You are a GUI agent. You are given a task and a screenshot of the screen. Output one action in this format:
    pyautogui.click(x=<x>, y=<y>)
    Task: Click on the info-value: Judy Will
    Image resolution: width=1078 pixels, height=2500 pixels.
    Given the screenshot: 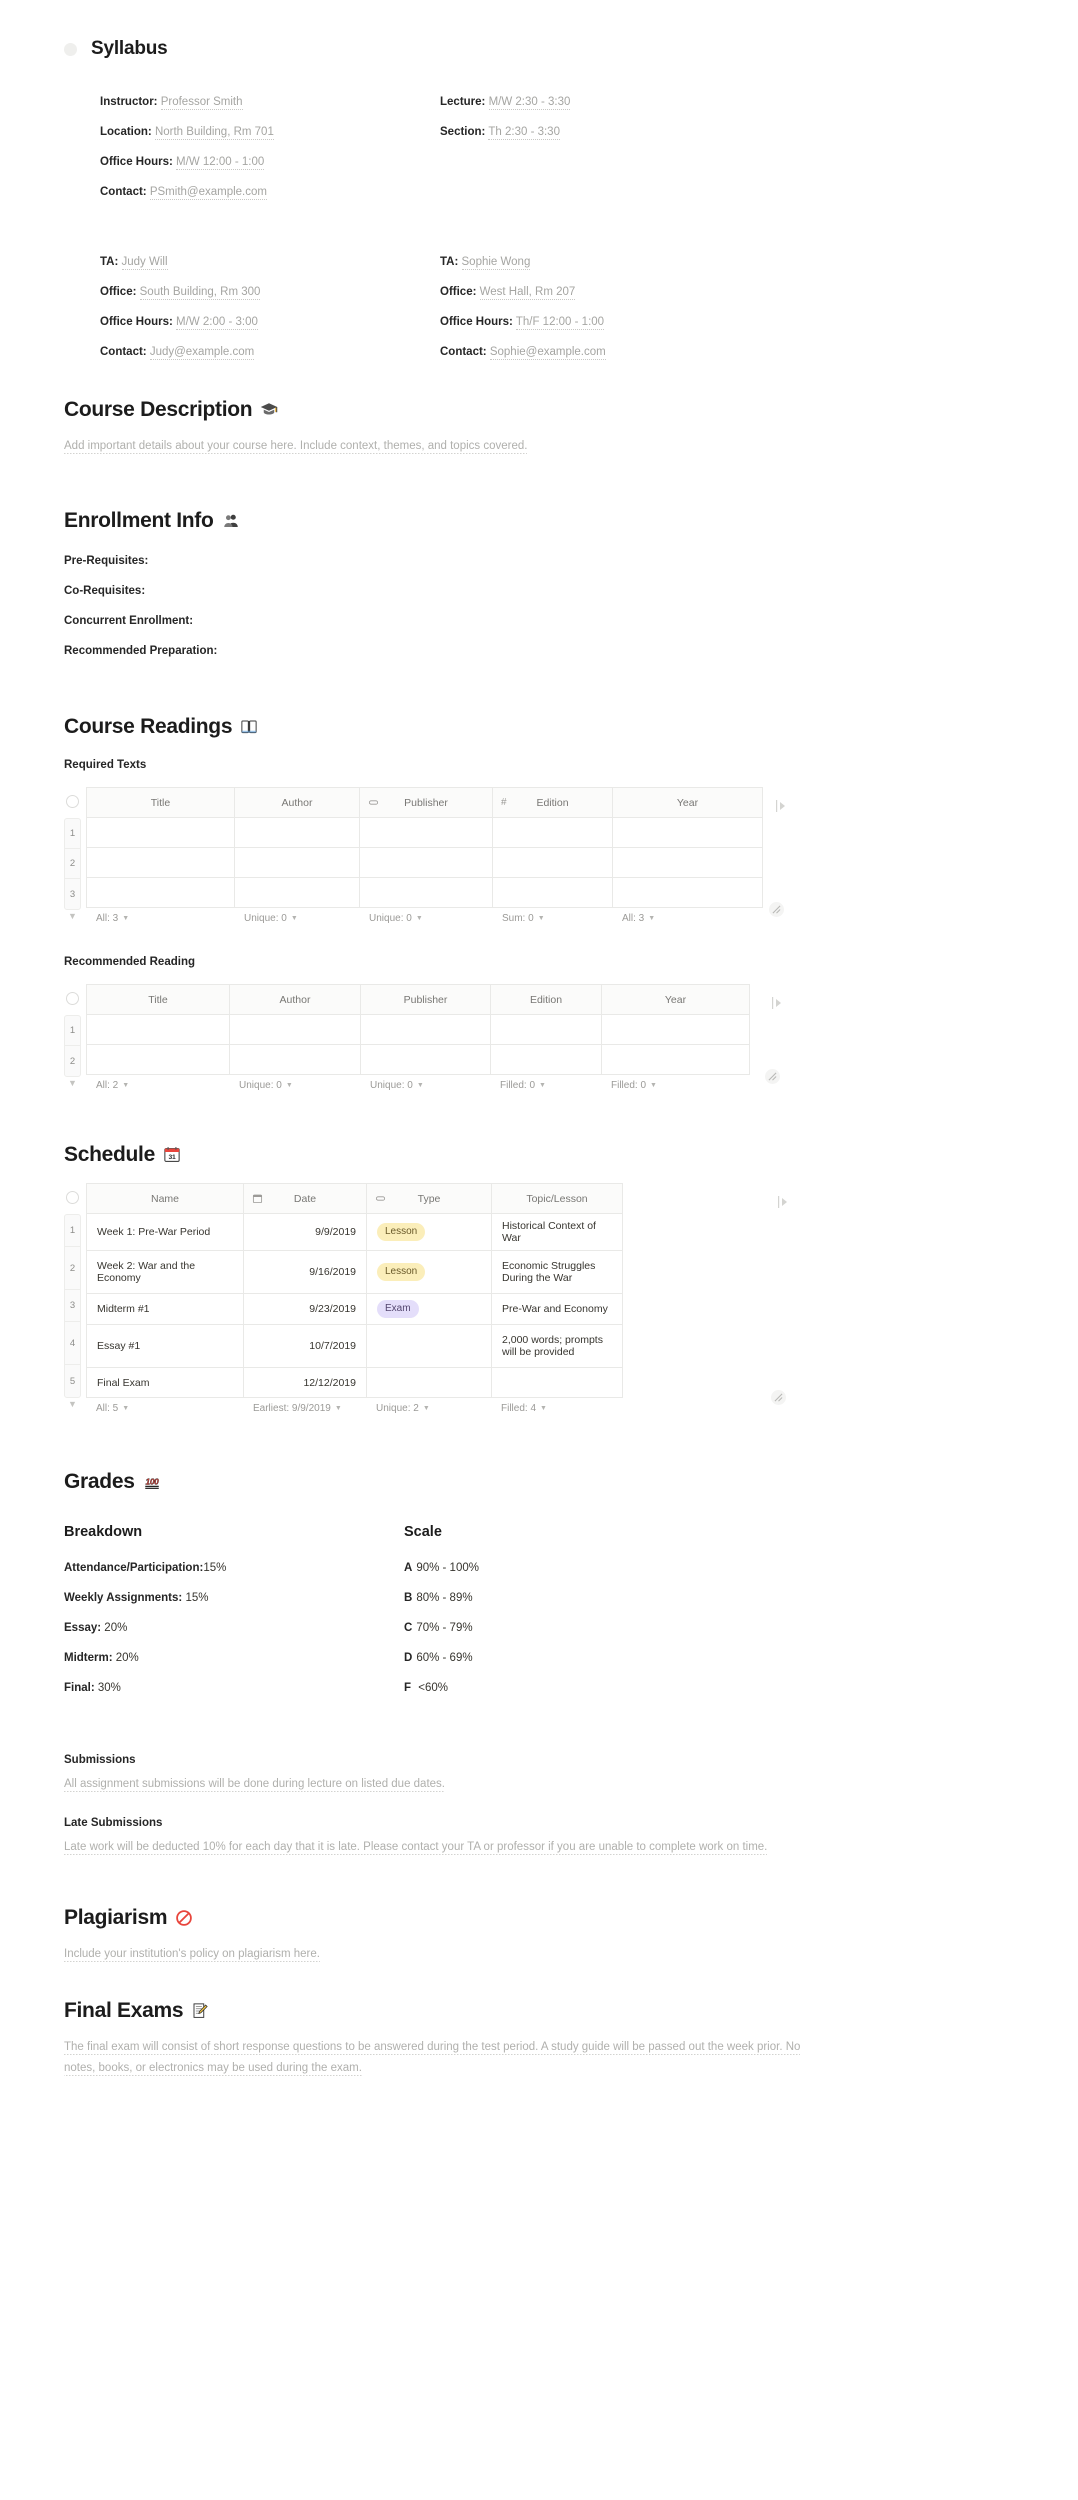 What is the action you would take?
    pyautogui.click(x=144, y=263)
    